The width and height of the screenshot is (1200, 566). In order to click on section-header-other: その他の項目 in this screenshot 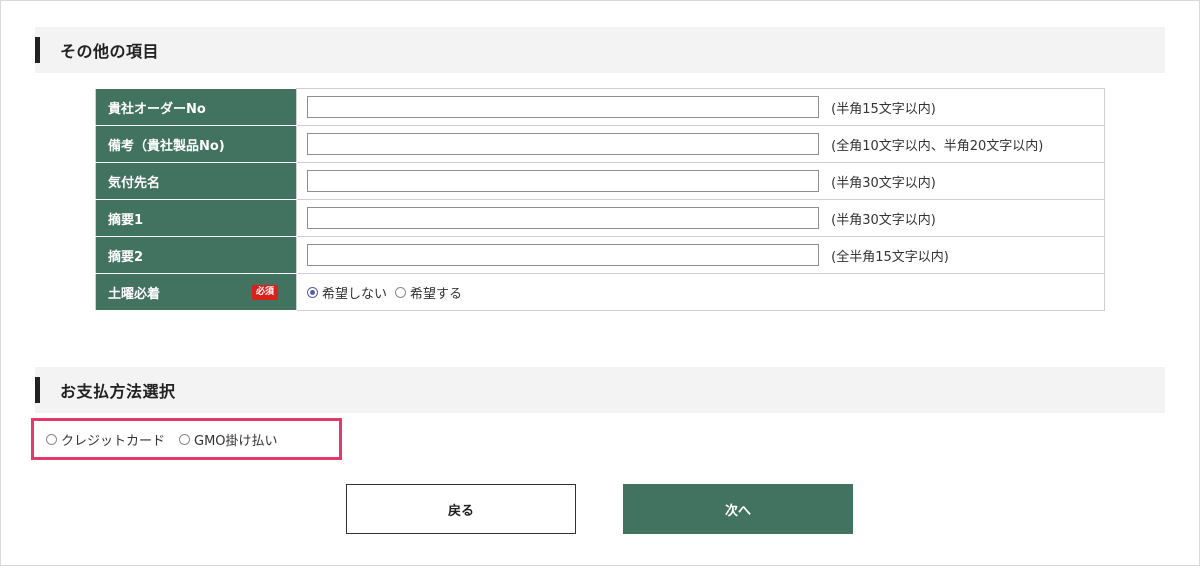, I will do `click(600, 50)`.